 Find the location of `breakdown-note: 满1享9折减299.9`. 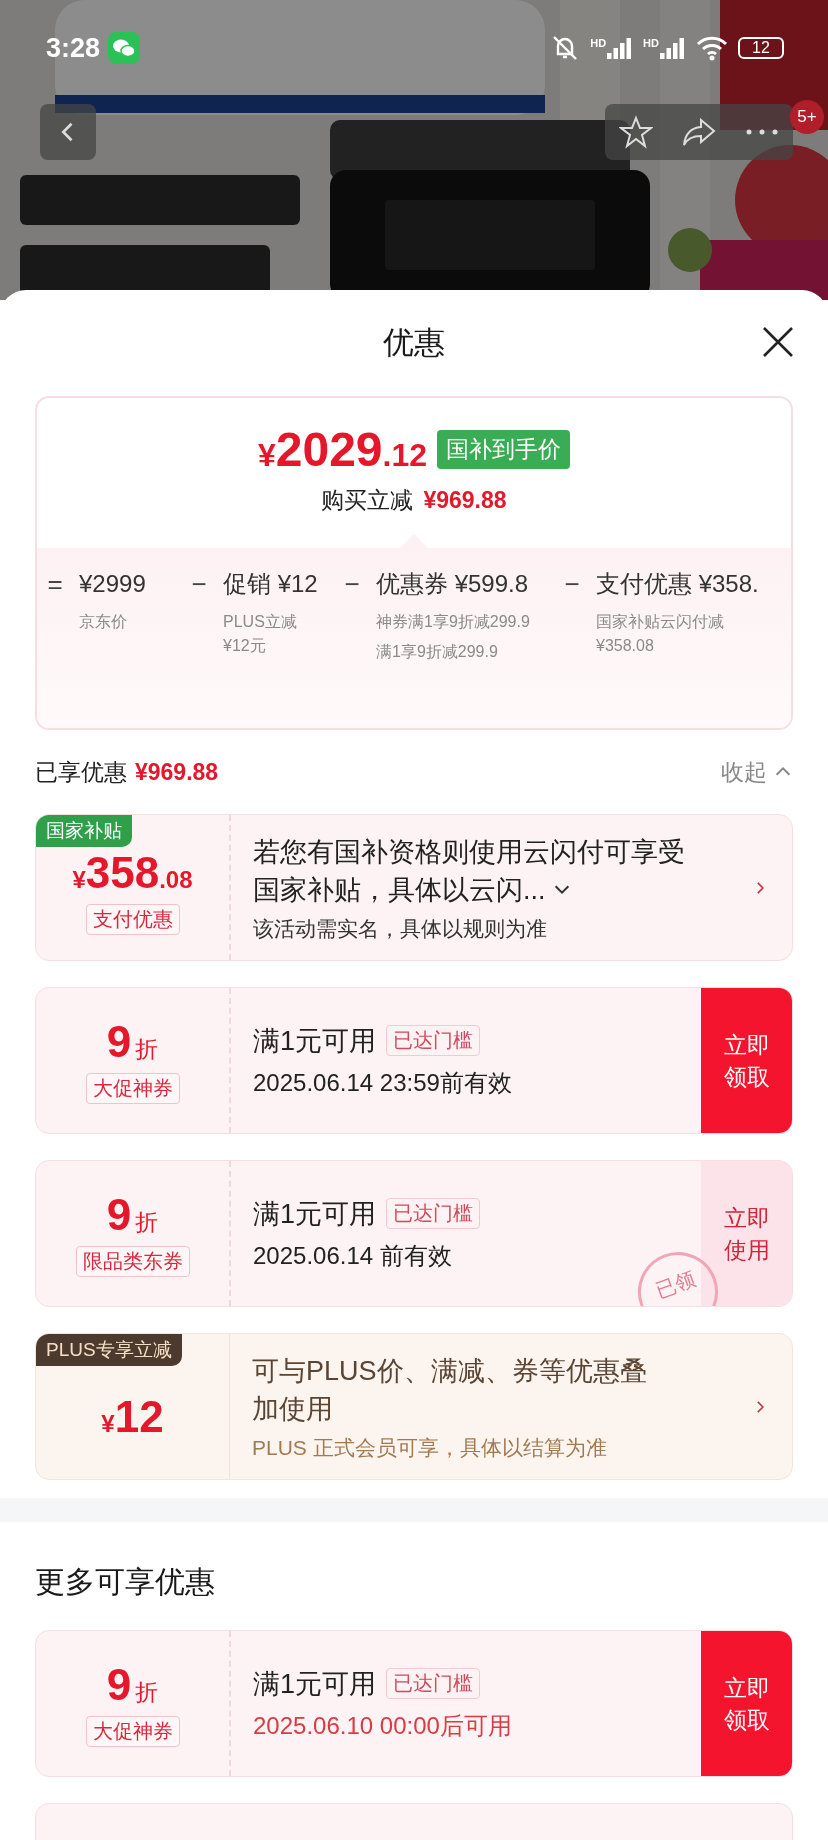

breakdown-note: 满1享9折减299.9 is located at coordinates (437, 652).